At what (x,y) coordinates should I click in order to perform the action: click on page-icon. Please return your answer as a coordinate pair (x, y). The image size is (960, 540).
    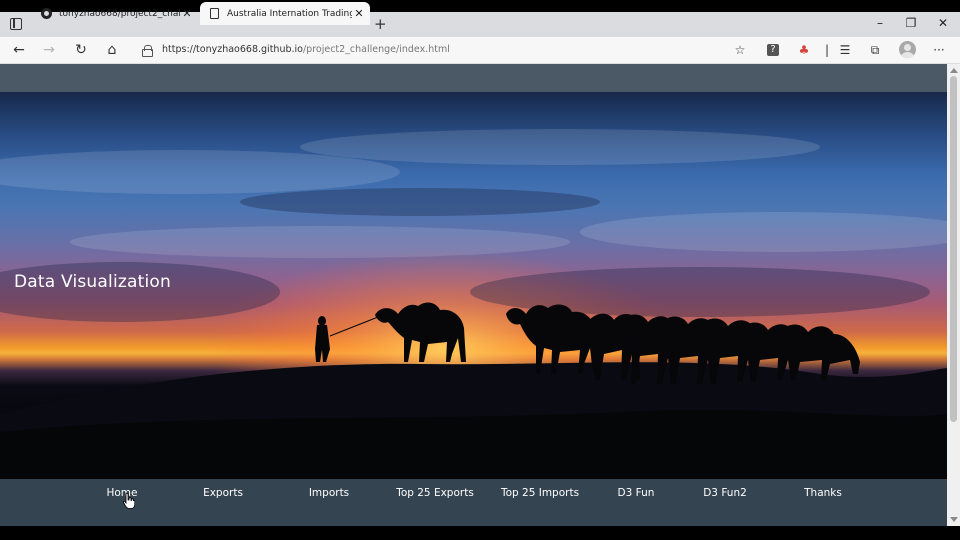
    Looking at the image, I should click on (214, 14).